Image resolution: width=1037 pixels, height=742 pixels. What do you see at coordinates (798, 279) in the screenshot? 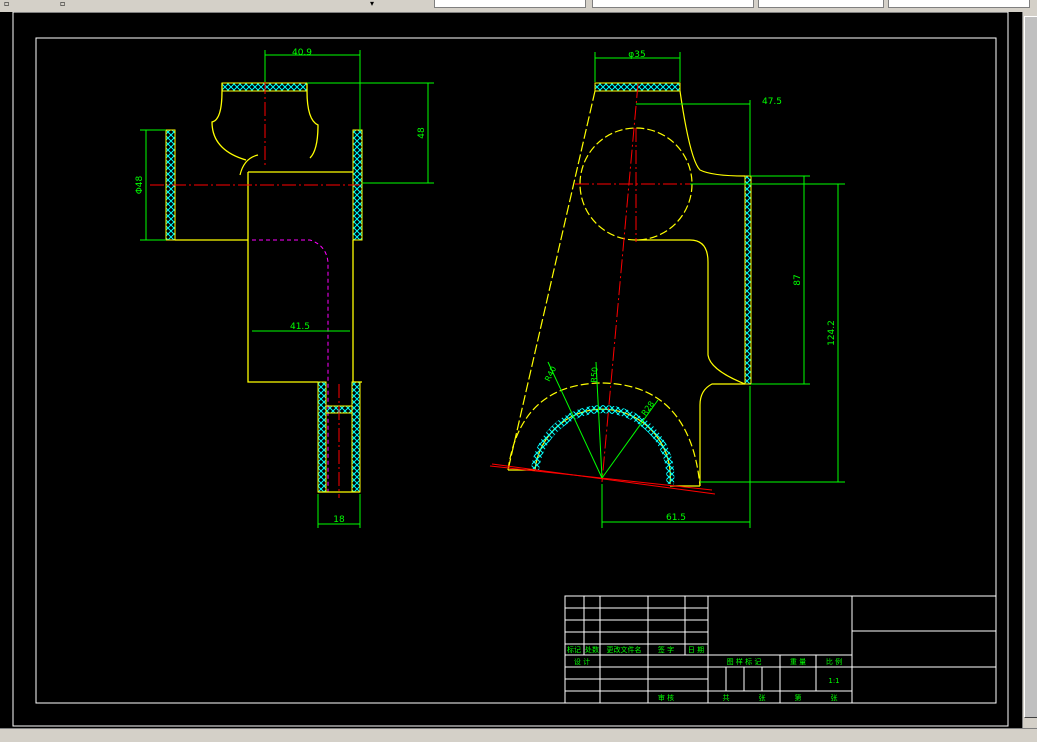
I see `dim-side-height: 87` at bounding box center [798, 279].